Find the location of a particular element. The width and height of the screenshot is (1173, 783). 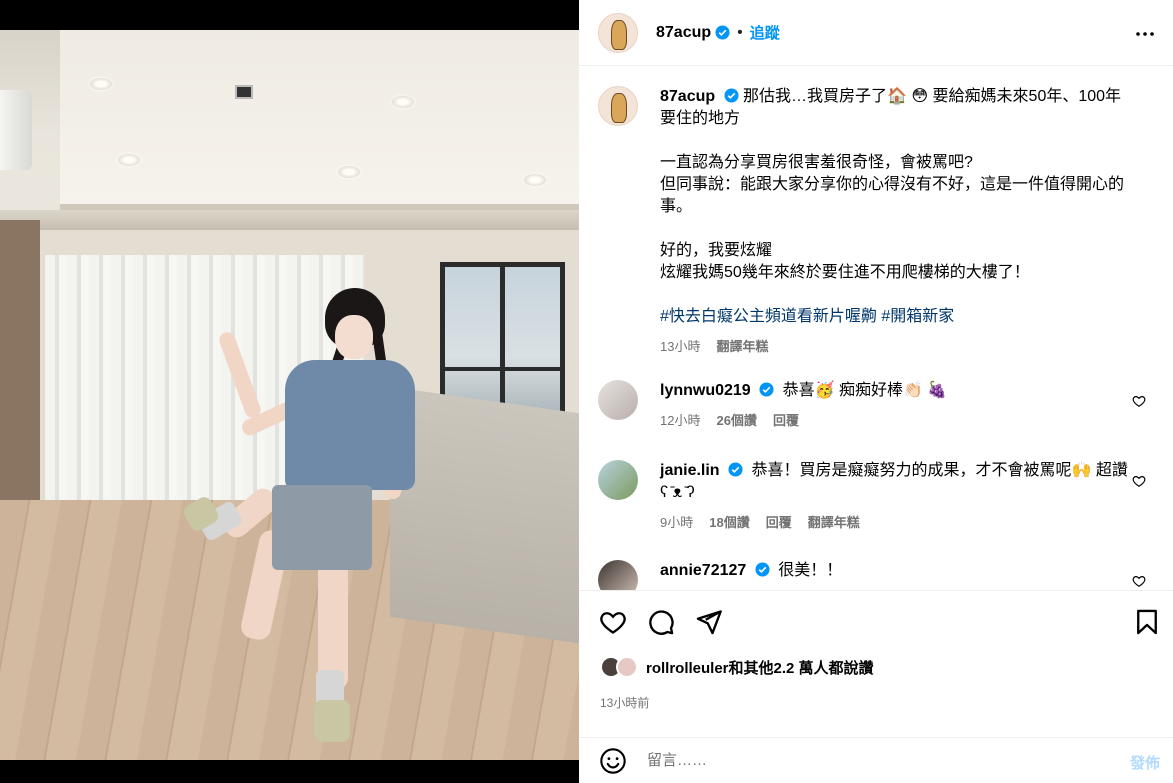

post-timestamp: 13小時前 is located at coordinates (625, 703).